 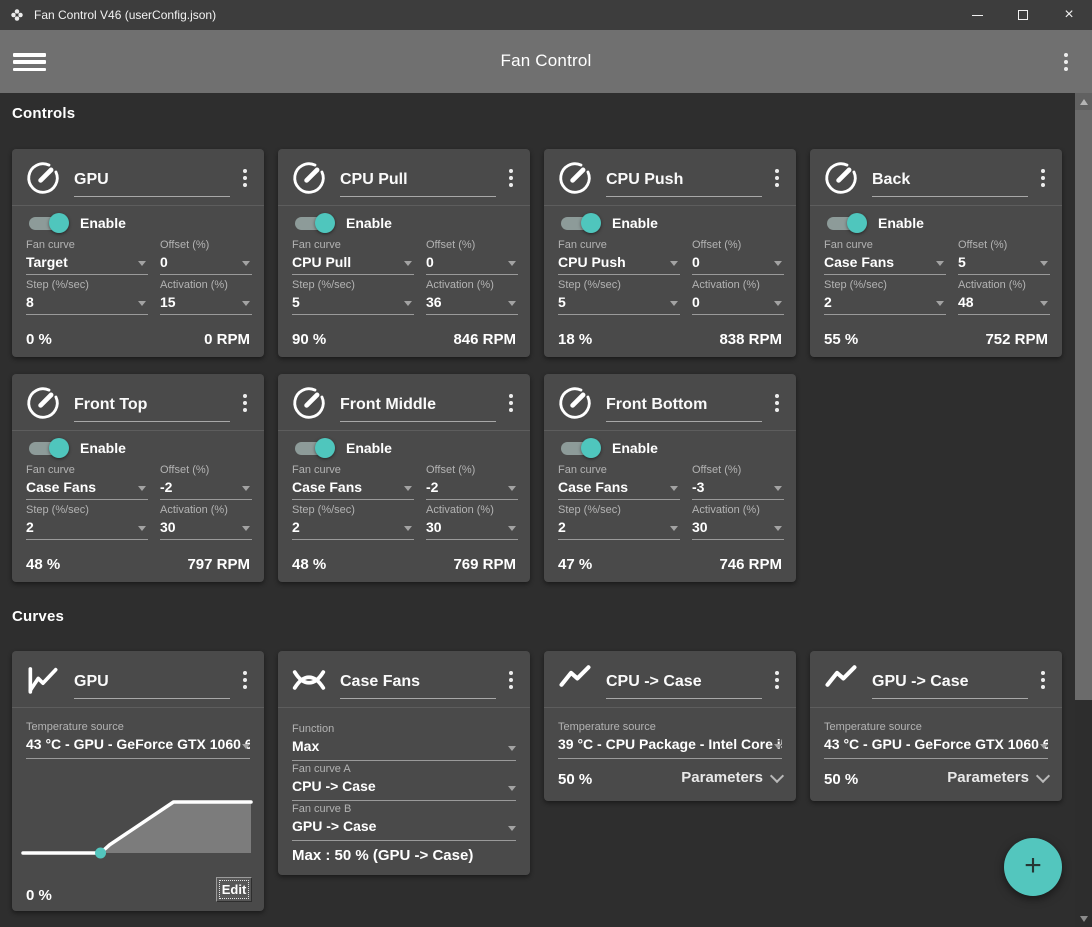 I want to click on control-name-field: CPU Pull, so click(x=418, y=181).